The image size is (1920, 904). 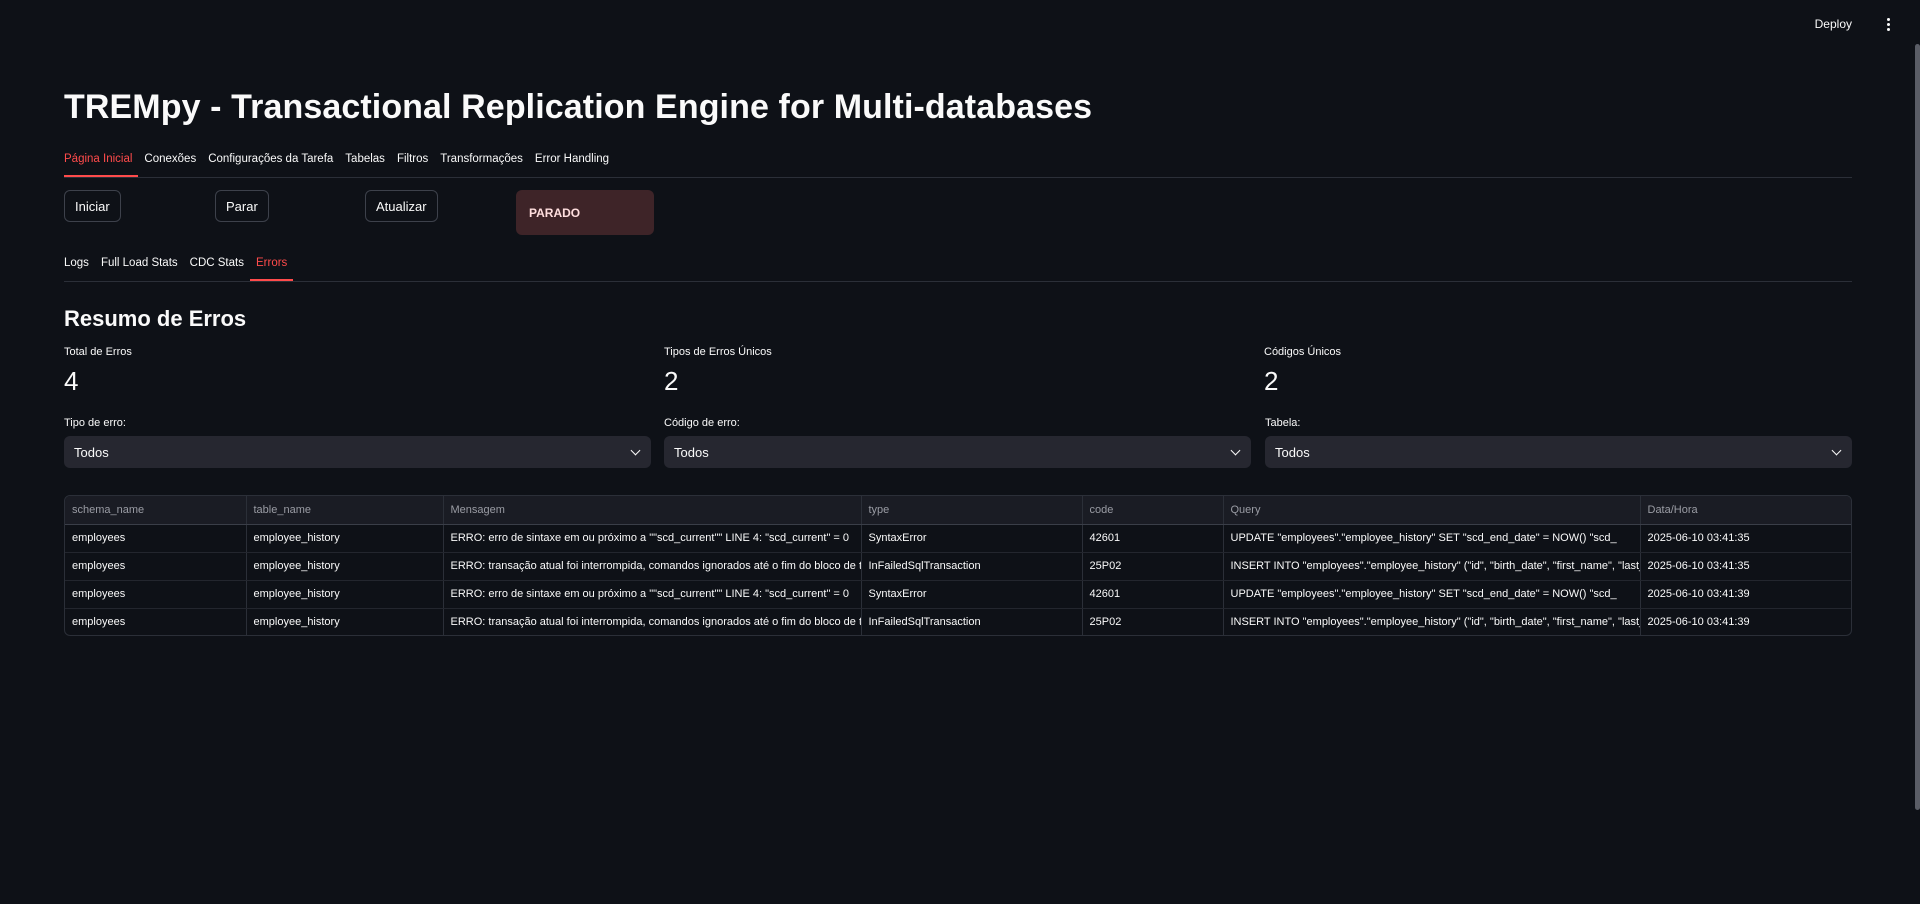 What do you see at coordinates (1917, 427) in the screenshot?
I see `page-scrollbar` at bounding box center [1917, 427].